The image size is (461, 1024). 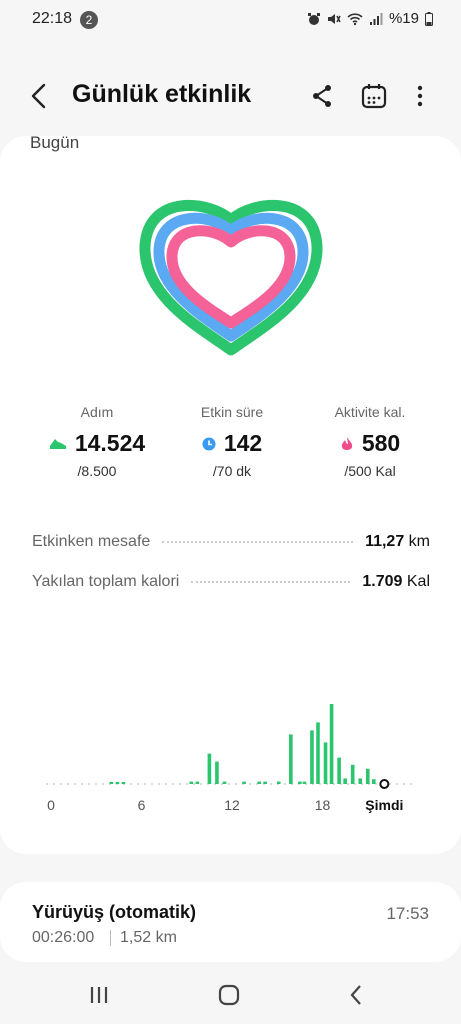 I want to click on section-label-today: Bugün, so click(x=55, y=142).